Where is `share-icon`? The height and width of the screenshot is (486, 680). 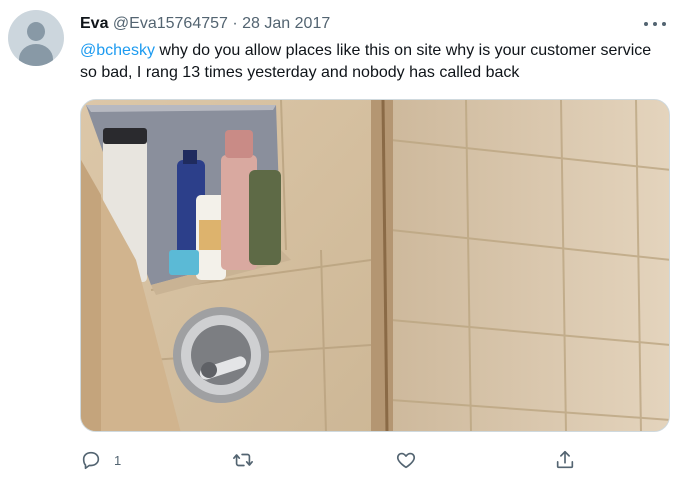
share-icon is located at coordinates (565, 459).